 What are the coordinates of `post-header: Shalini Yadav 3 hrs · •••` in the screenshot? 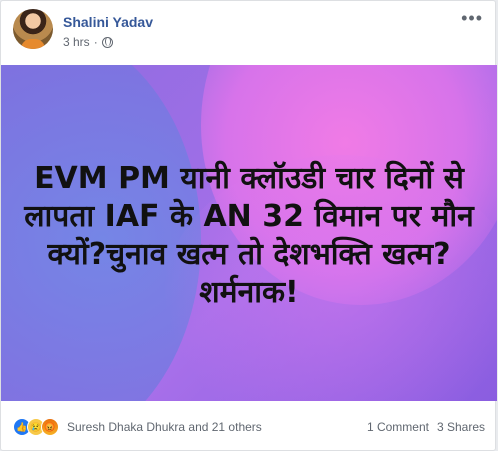 It's located at (250, 31).